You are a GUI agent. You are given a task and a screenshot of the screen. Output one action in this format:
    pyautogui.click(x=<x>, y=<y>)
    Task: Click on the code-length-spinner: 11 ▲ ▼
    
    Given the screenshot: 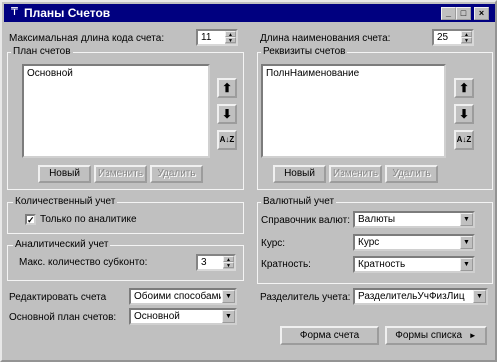 What is the action you would take?
    pyautogui.click(x=217, y=37)
    